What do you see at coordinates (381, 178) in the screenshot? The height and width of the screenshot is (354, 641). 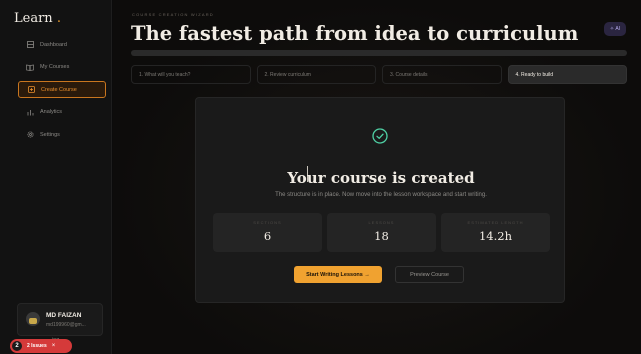 I see `card-title: Your course is created` at bounding box center [381, 178].